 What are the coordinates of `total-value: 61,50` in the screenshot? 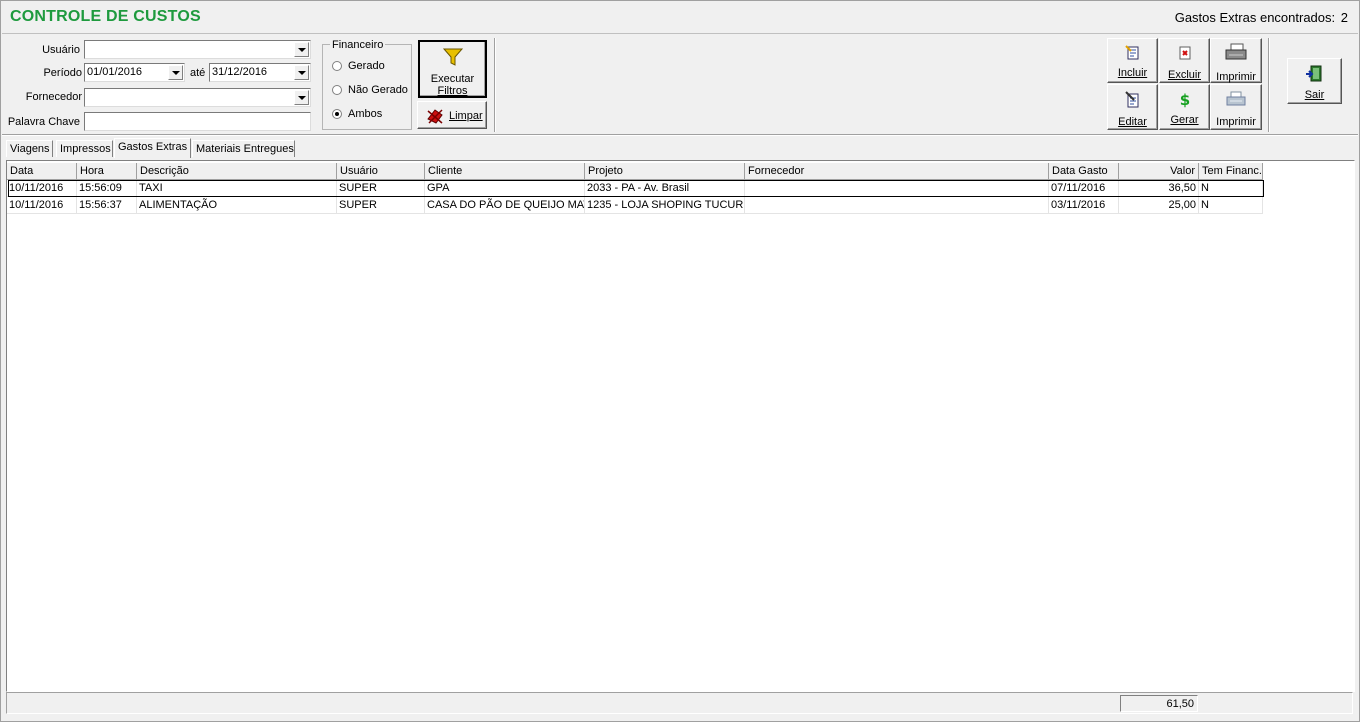 It's located at (1159, 703).